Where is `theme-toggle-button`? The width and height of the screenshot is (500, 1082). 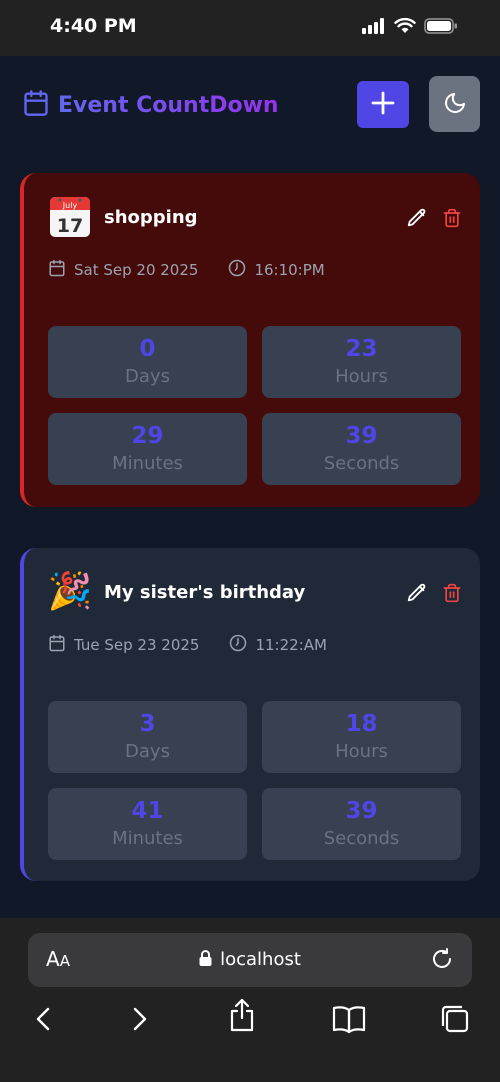 theme-toggle-button is located at coordinates (454, 104).